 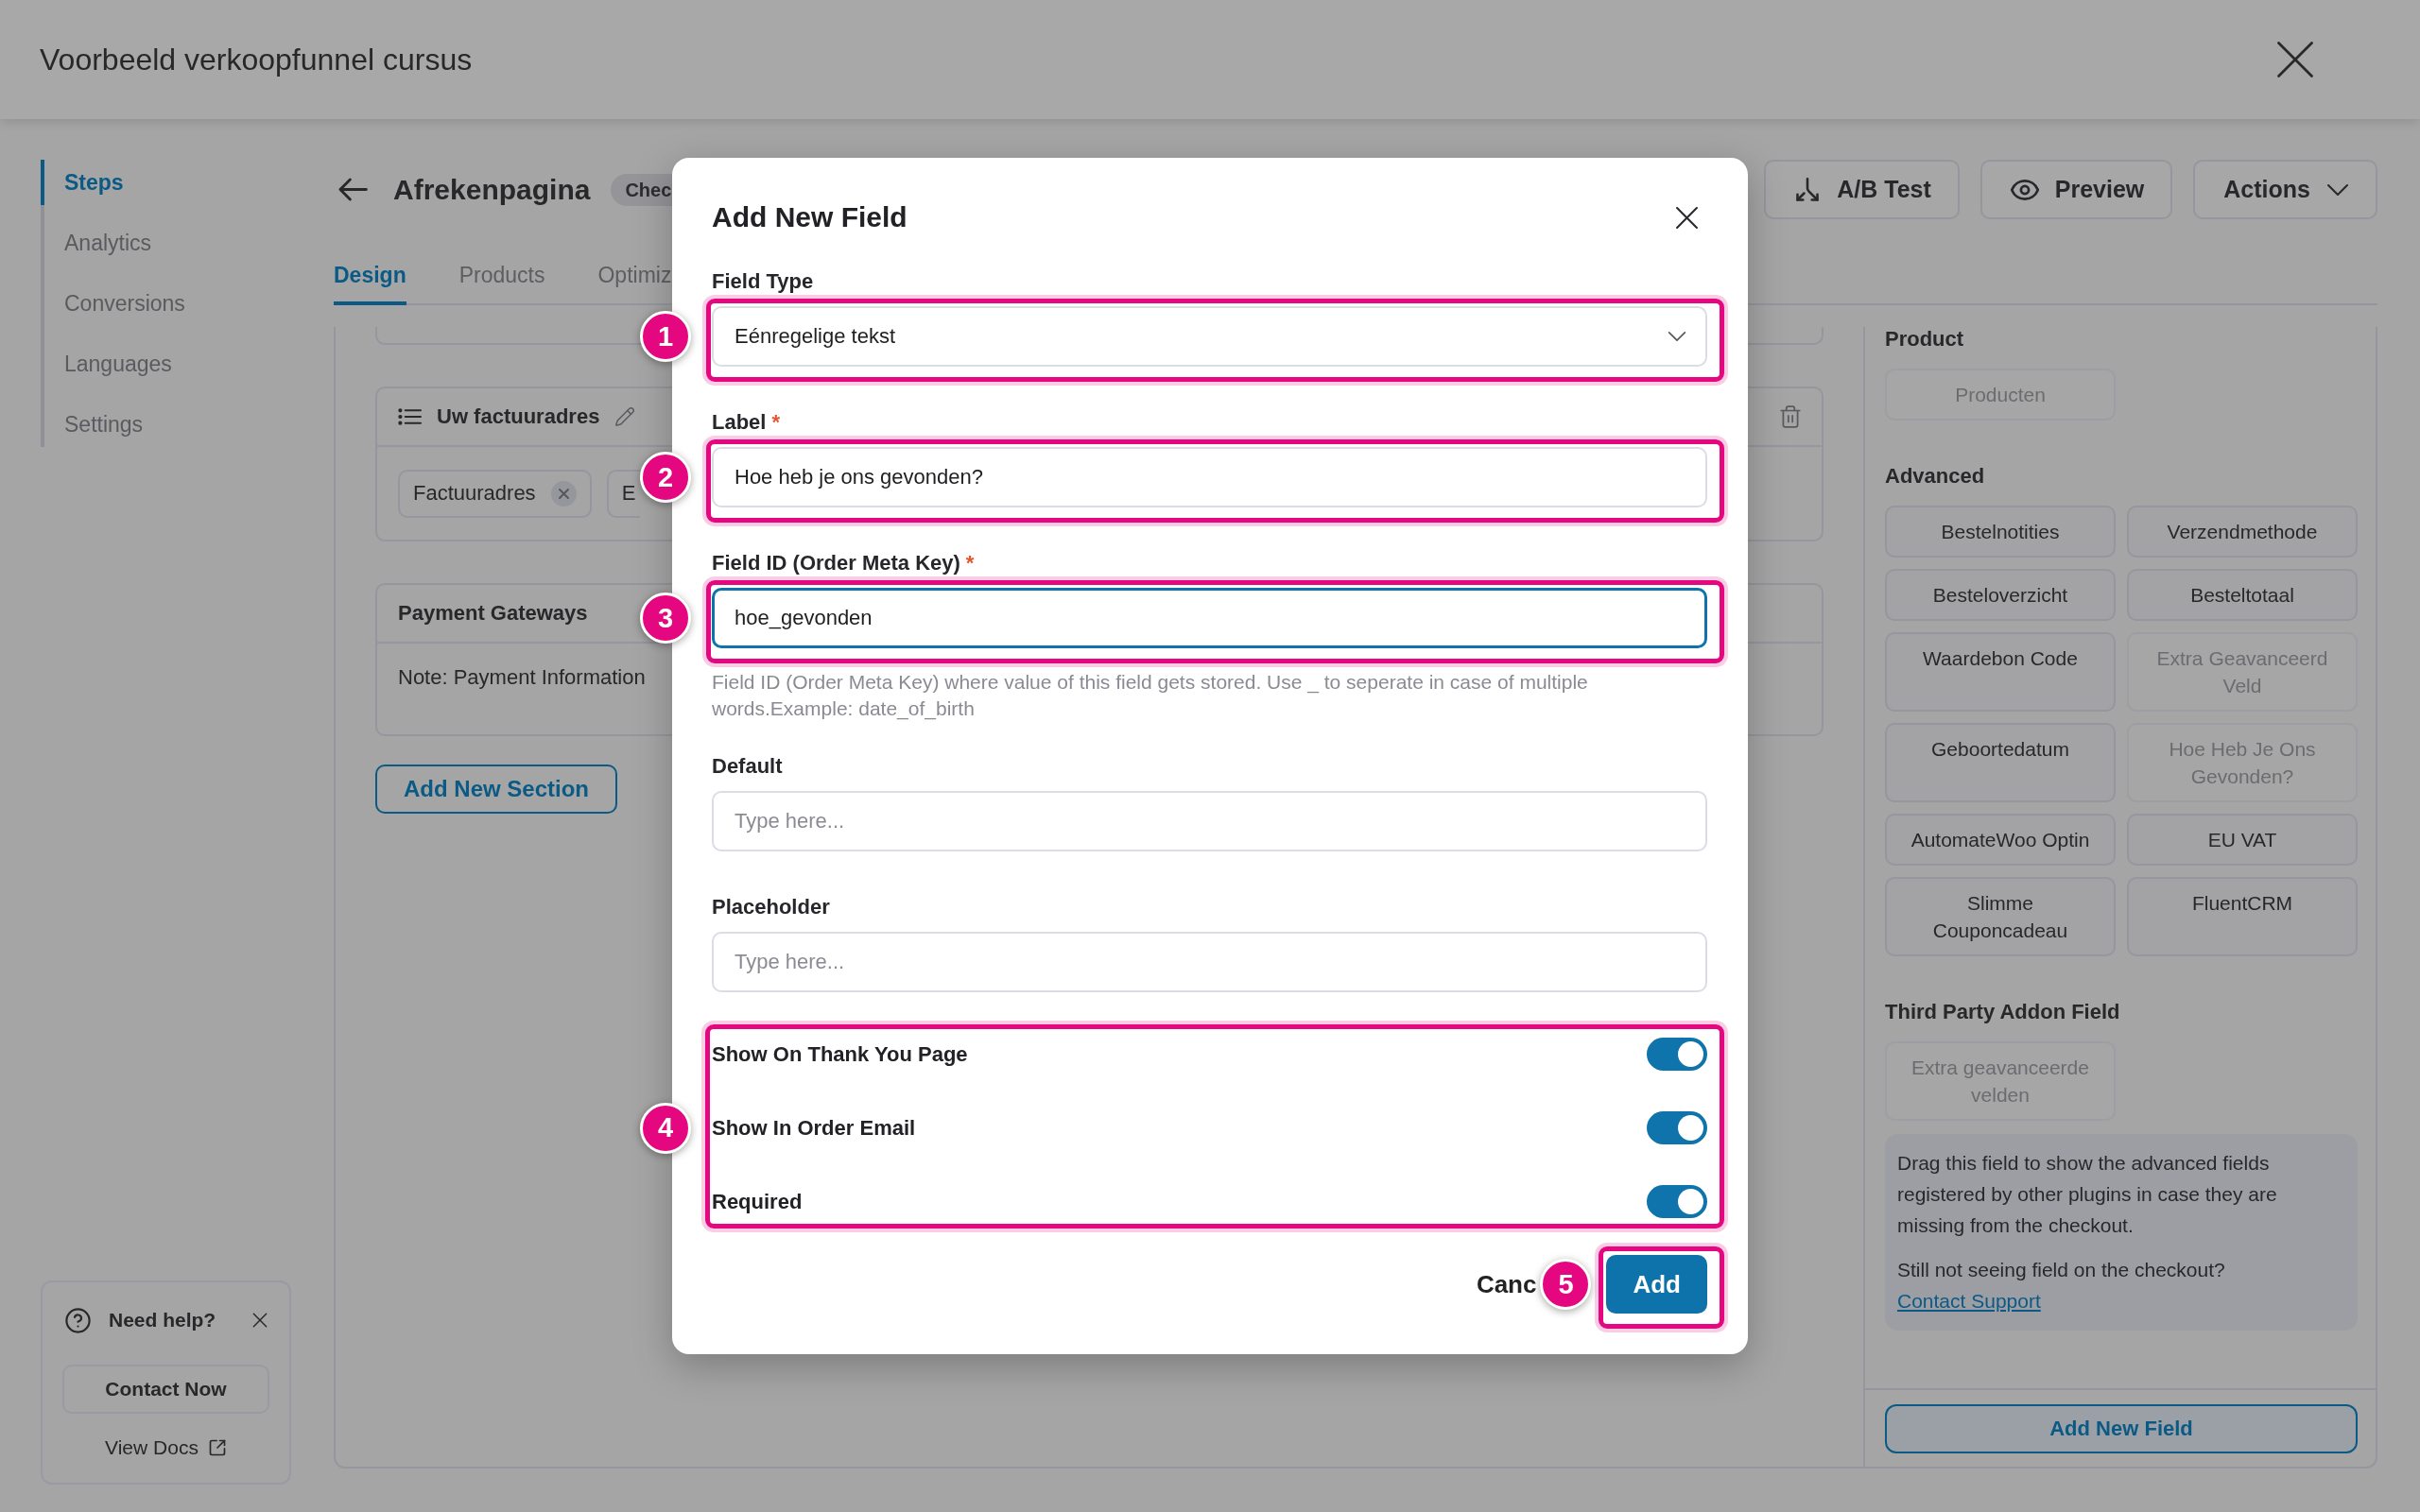 I want to click on text-field: hoe_gevonden, so click(x=1210, y=618).